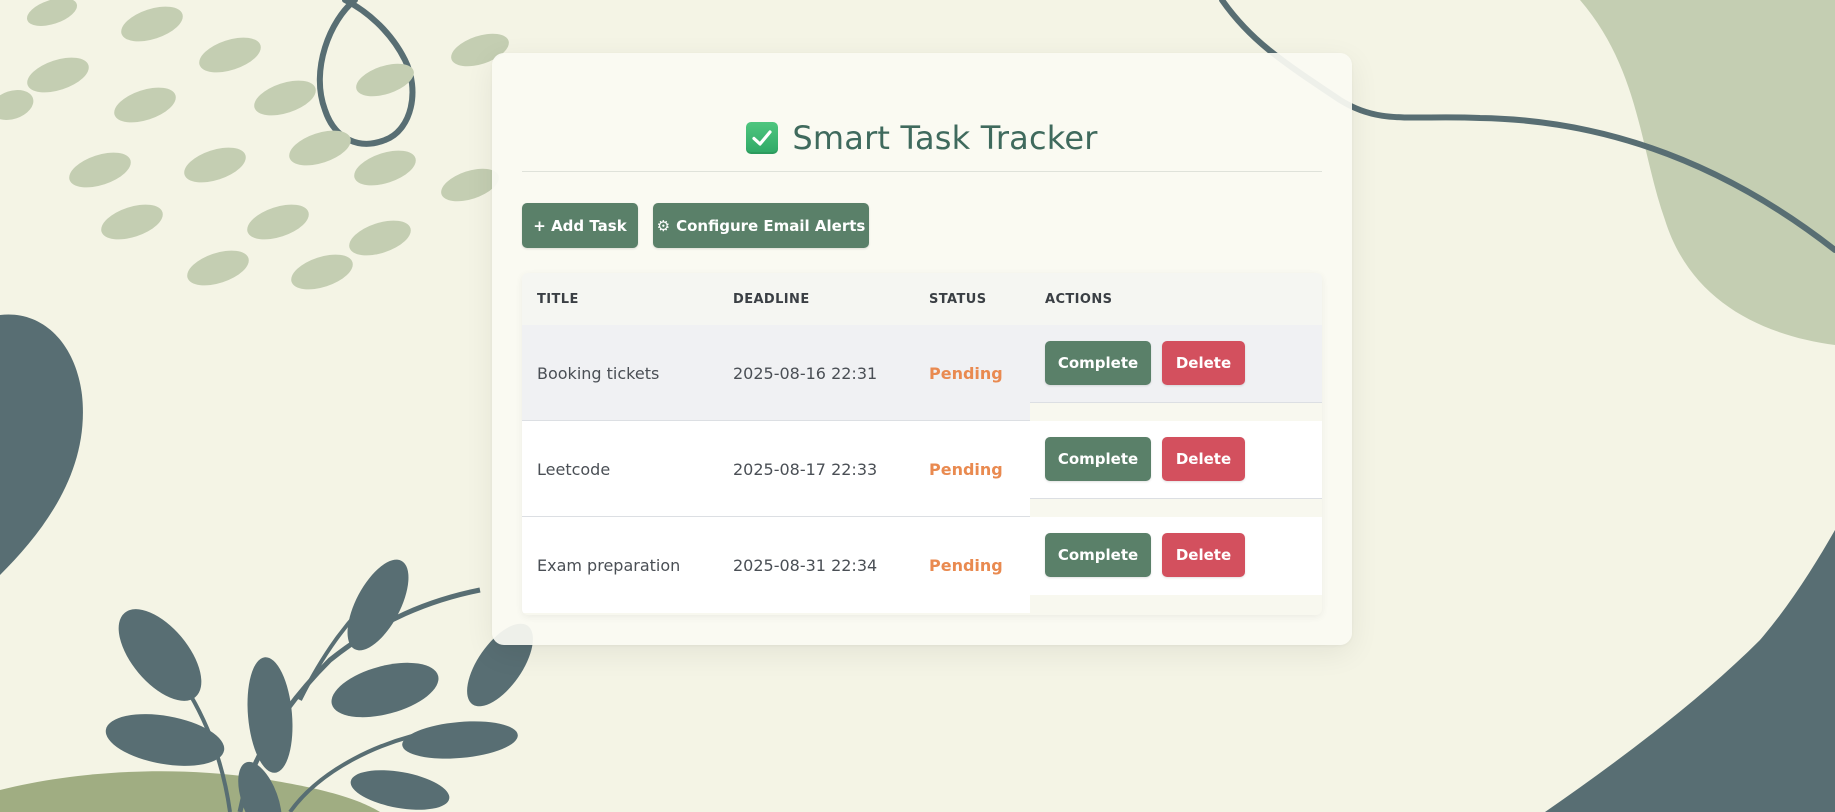 The image size is (1835, 812). What do you see at coordinates (762, 138) in the screenshot?
I see `check-box-icon` at bounding box center [762, 138].